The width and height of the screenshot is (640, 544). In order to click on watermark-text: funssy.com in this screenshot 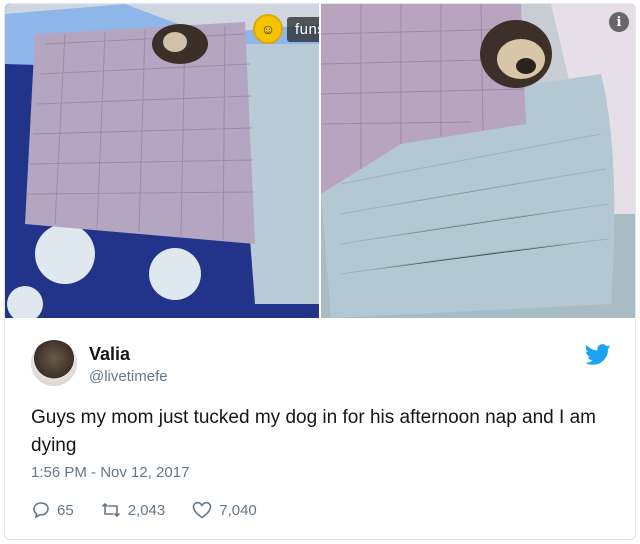, I will do `click(303, 29)`.